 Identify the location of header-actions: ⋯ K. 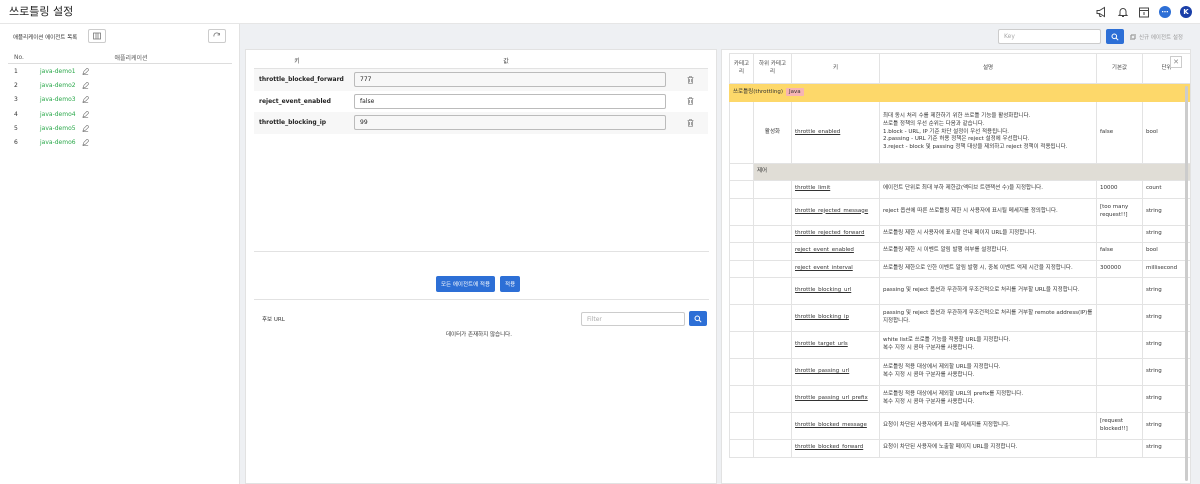
(1144, 12).